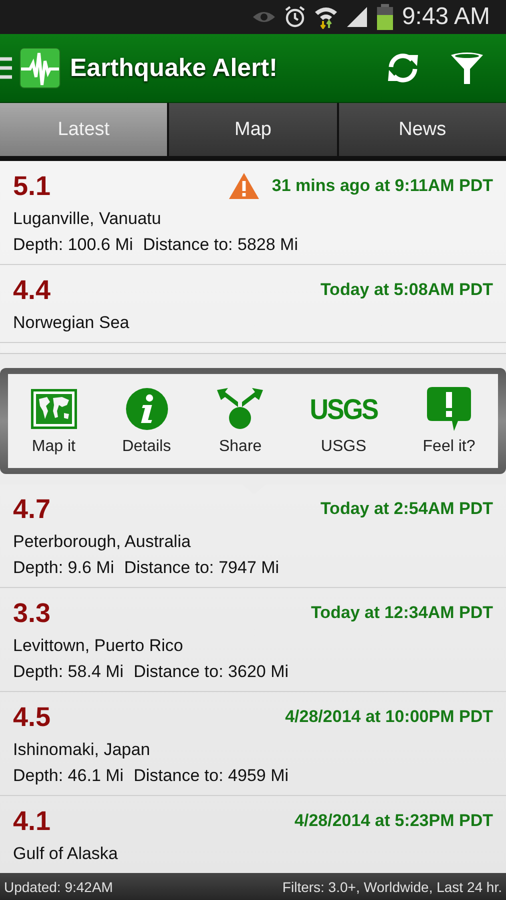  I want to click on action-button: USGS USGS, so click(344, 421).